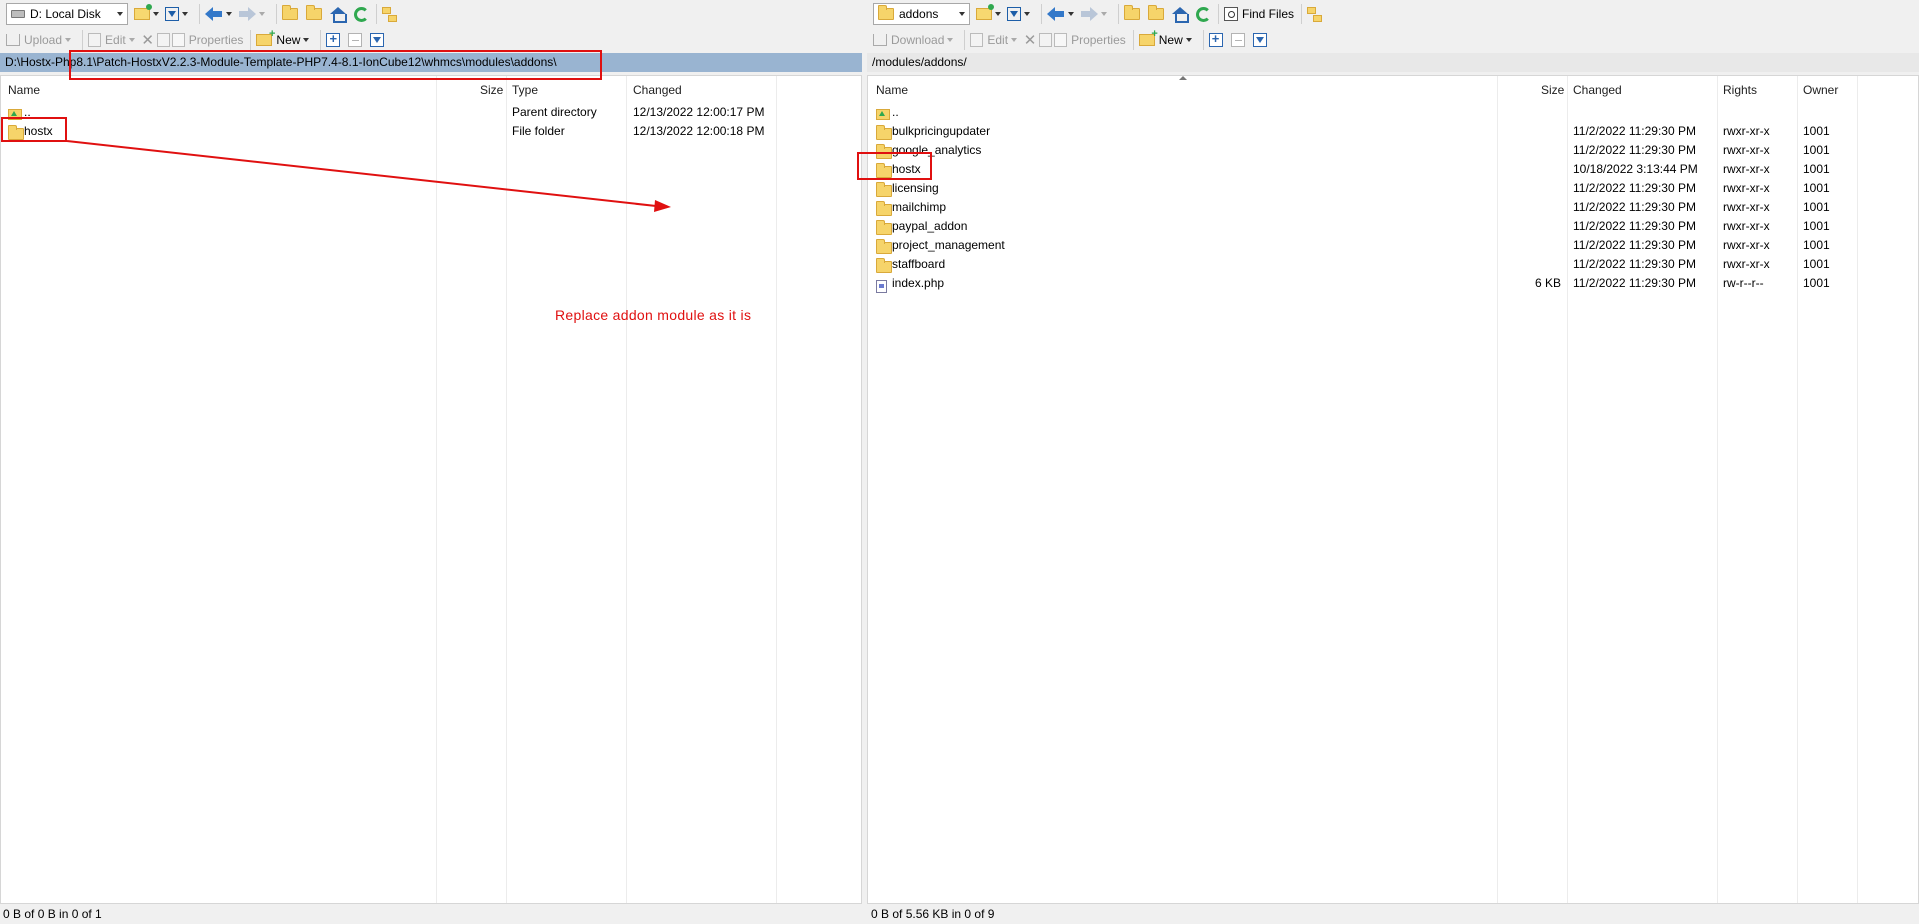  What do you see at coordinates (1740, 90) in the screenshot?
I see `column-header-rights: Rights` at bounding box center [1740, 90].